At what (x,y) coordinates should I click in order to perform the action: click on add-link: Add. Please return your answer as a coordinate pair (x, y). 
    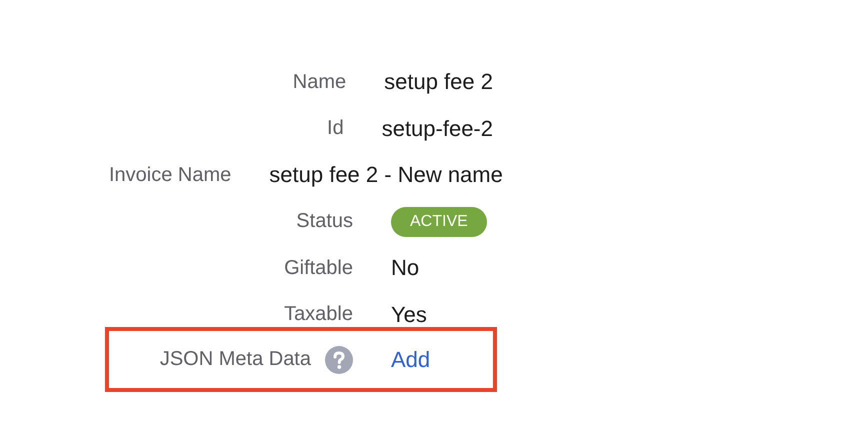
    Looking at the image, I should click on (410, 359).